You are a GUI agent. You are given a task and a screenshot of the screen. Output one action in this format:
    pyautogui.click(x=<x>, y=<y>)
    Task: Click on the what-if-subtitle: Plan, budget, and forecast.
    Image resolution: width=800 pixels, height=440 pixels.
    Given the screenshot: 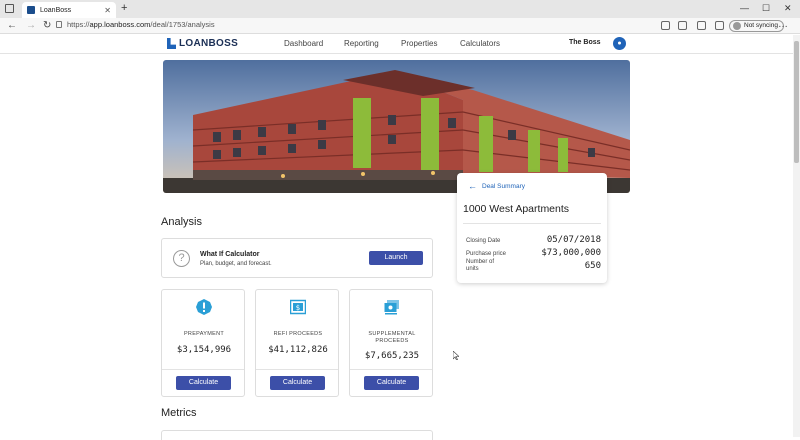 What is the action you would take?
    pyautogui.click(x=236, y=264)
    